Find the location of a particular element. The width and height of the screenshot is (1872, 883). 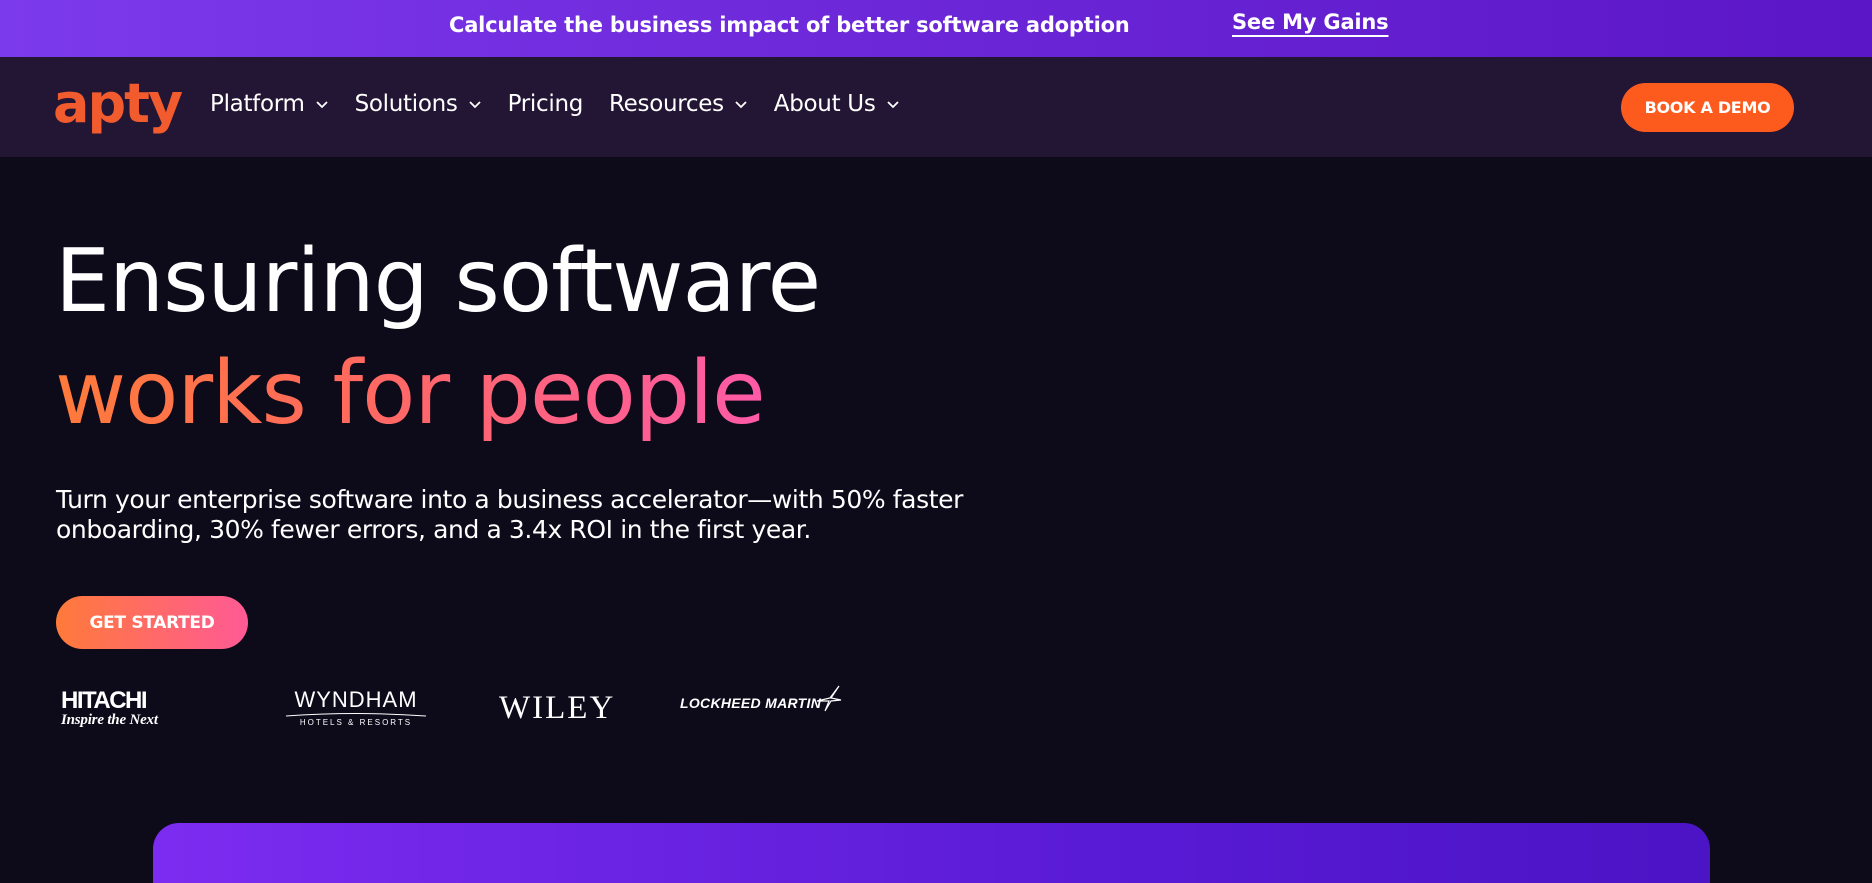

wyndham-logo-name: WYNDHAM is located at coordinates (356, 699).